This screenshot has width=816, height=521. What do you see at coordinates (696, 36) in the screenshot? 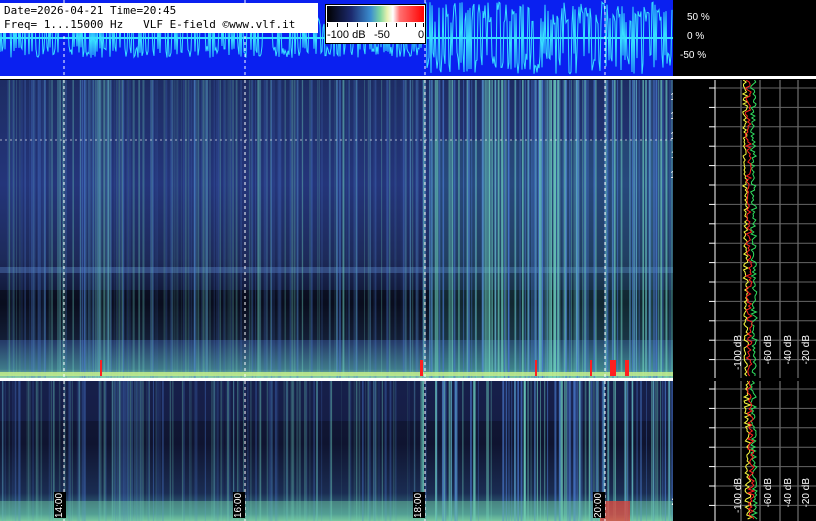
I see `waveform-scale-0: 0 %` at bounding box center [696, 36].